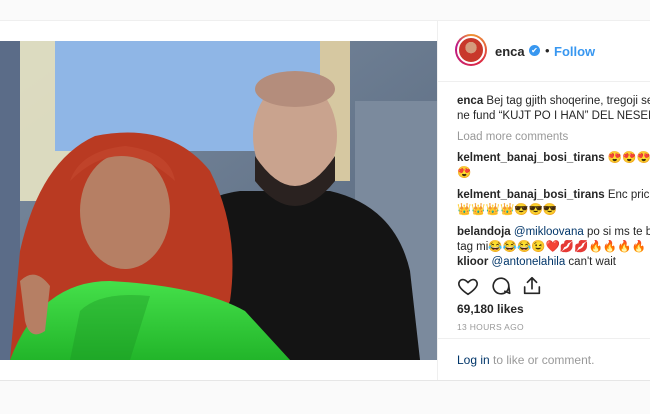 Image resolution: width=650 pixels, height=414 pixels. Describe the element at coordinates (544, 51) in the screenshot. I see `post-header: enca ✔ • Follow` at that location.